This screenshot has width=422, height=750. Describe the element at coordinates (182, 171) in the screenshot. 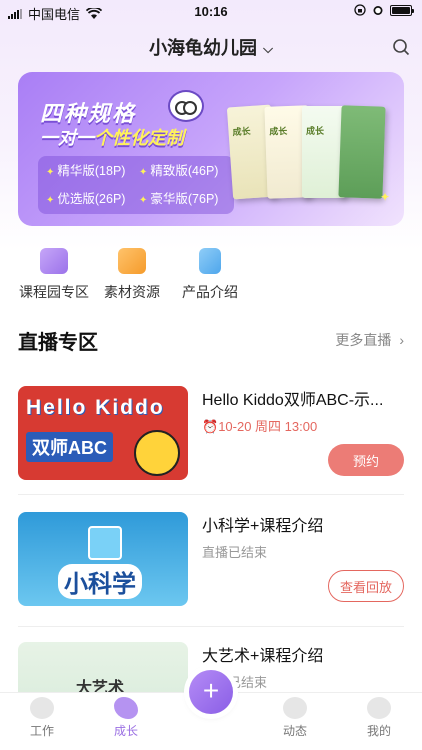

I see `spec-item: 精致版(46P)` at that location.